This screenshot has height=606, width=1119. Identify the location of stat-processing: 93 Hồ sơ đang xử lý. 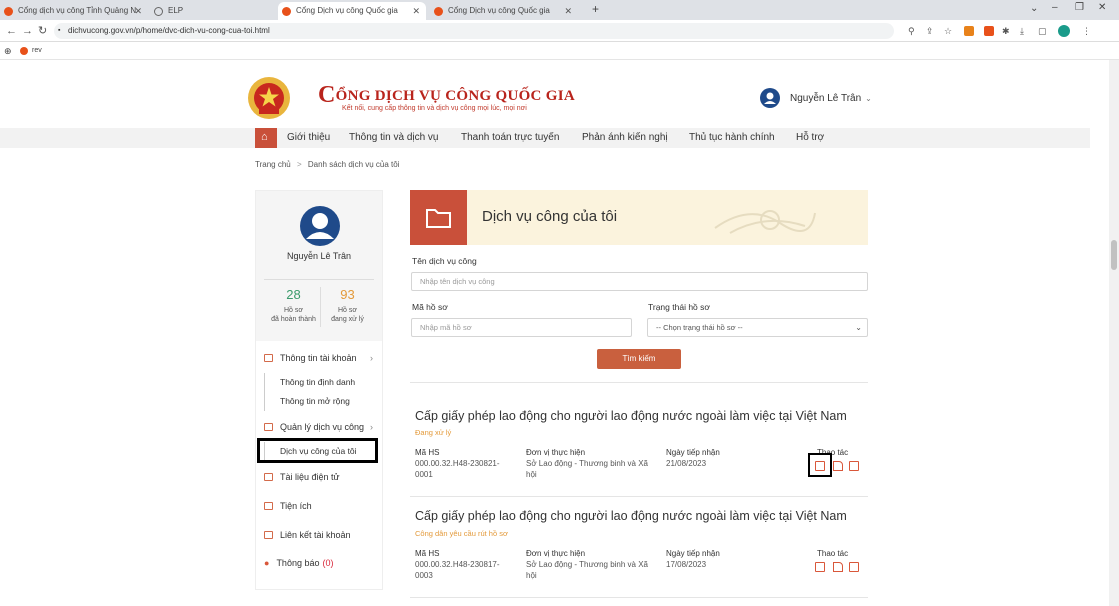
(347, 305).